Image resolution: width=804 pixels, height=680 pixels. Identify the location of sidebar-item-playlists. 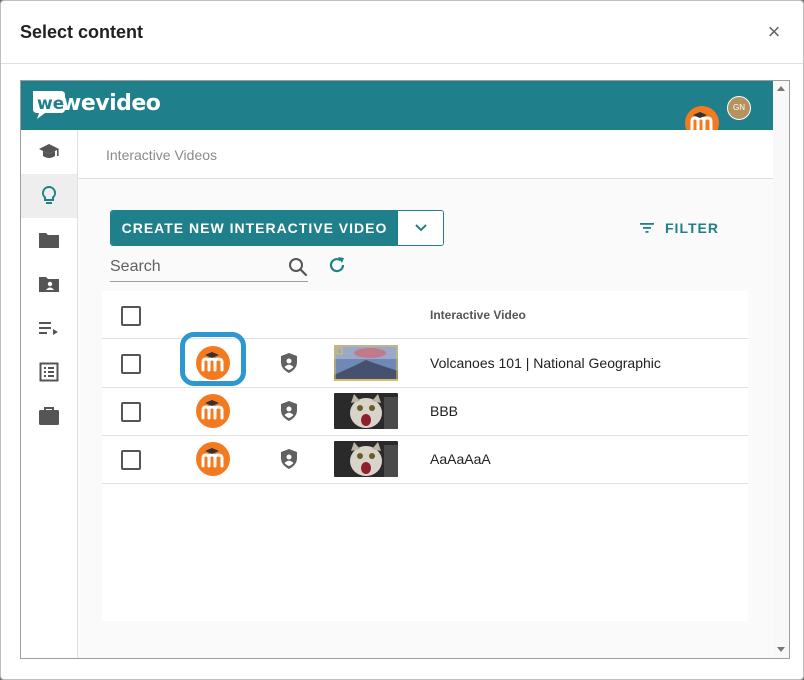
(49, 328).